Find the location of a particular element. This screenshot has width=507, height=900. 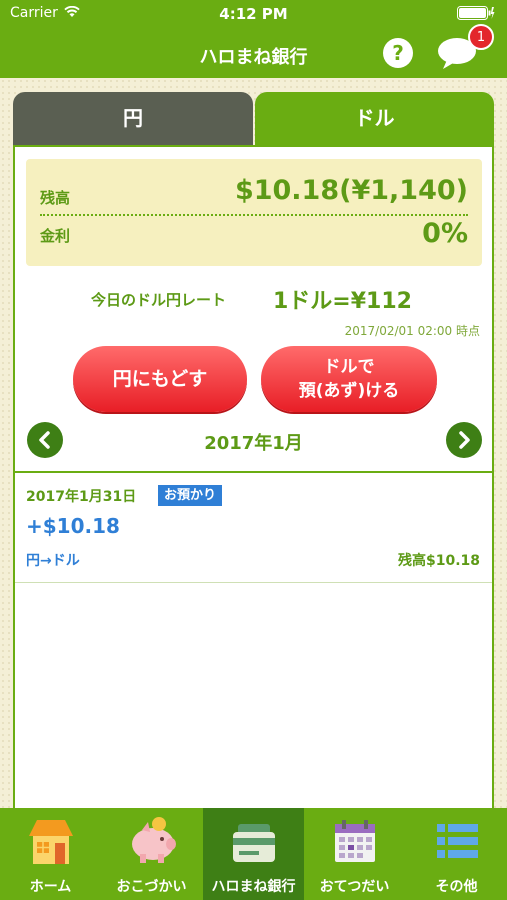

tab-label: その他 is located at coordinates (456, 887).